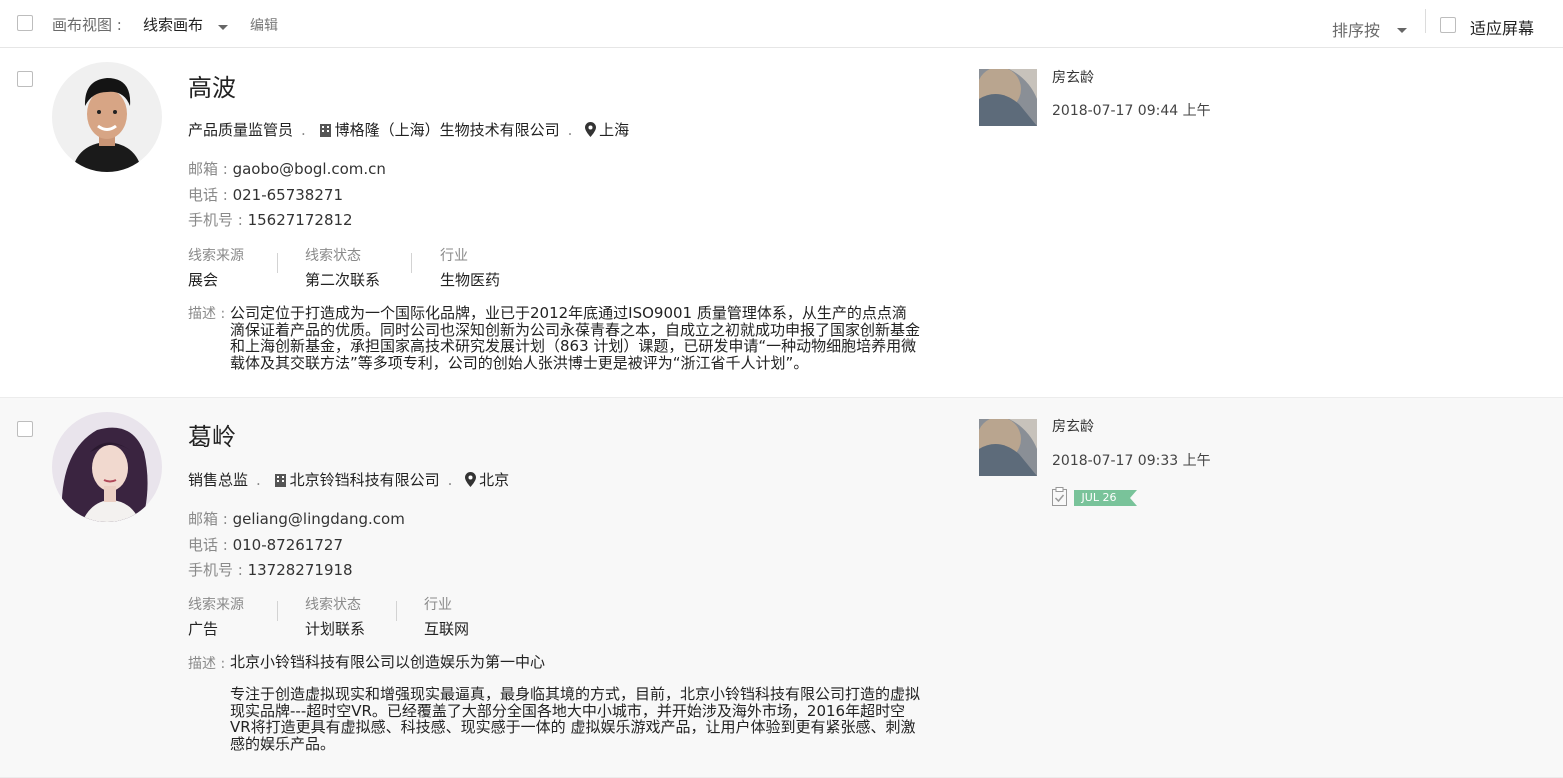  What do you see at coordinates (309, 169) in the screenshot?
I see `email-value: gaobo@bogl.com.cn` at bounding box center [309, 169].